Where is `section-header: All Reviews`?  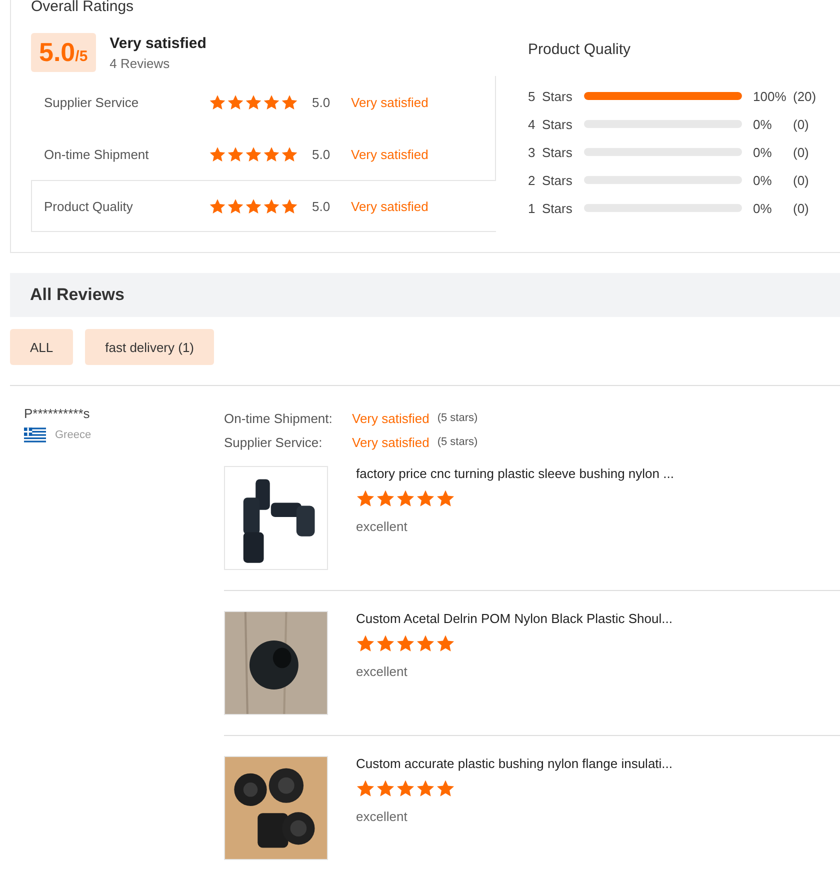 section-header: All Reviews is located at coordinates (425, 295).